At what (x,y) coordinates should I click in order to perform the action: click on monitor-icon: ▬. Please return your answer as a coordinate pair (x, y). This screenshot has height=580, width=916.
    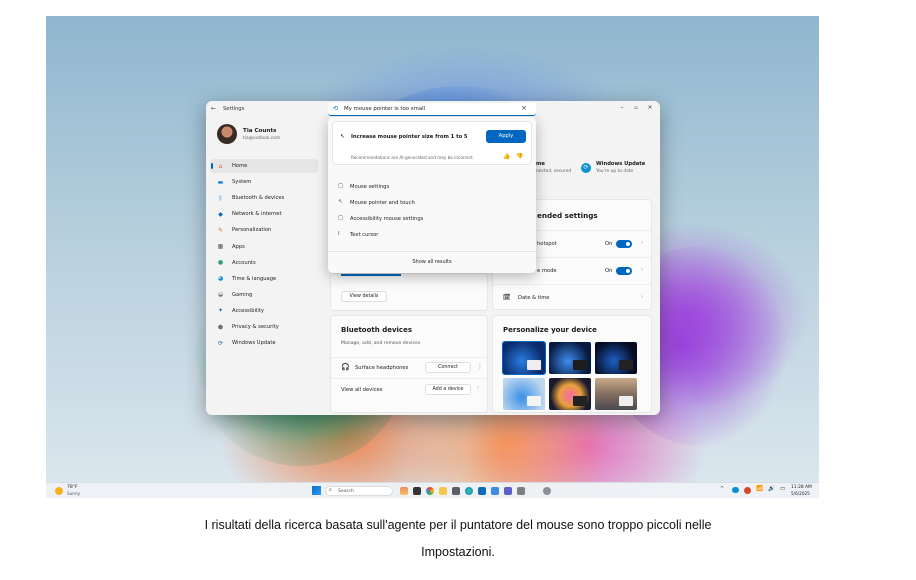
    Looking at the image, I should click on (220, 182).